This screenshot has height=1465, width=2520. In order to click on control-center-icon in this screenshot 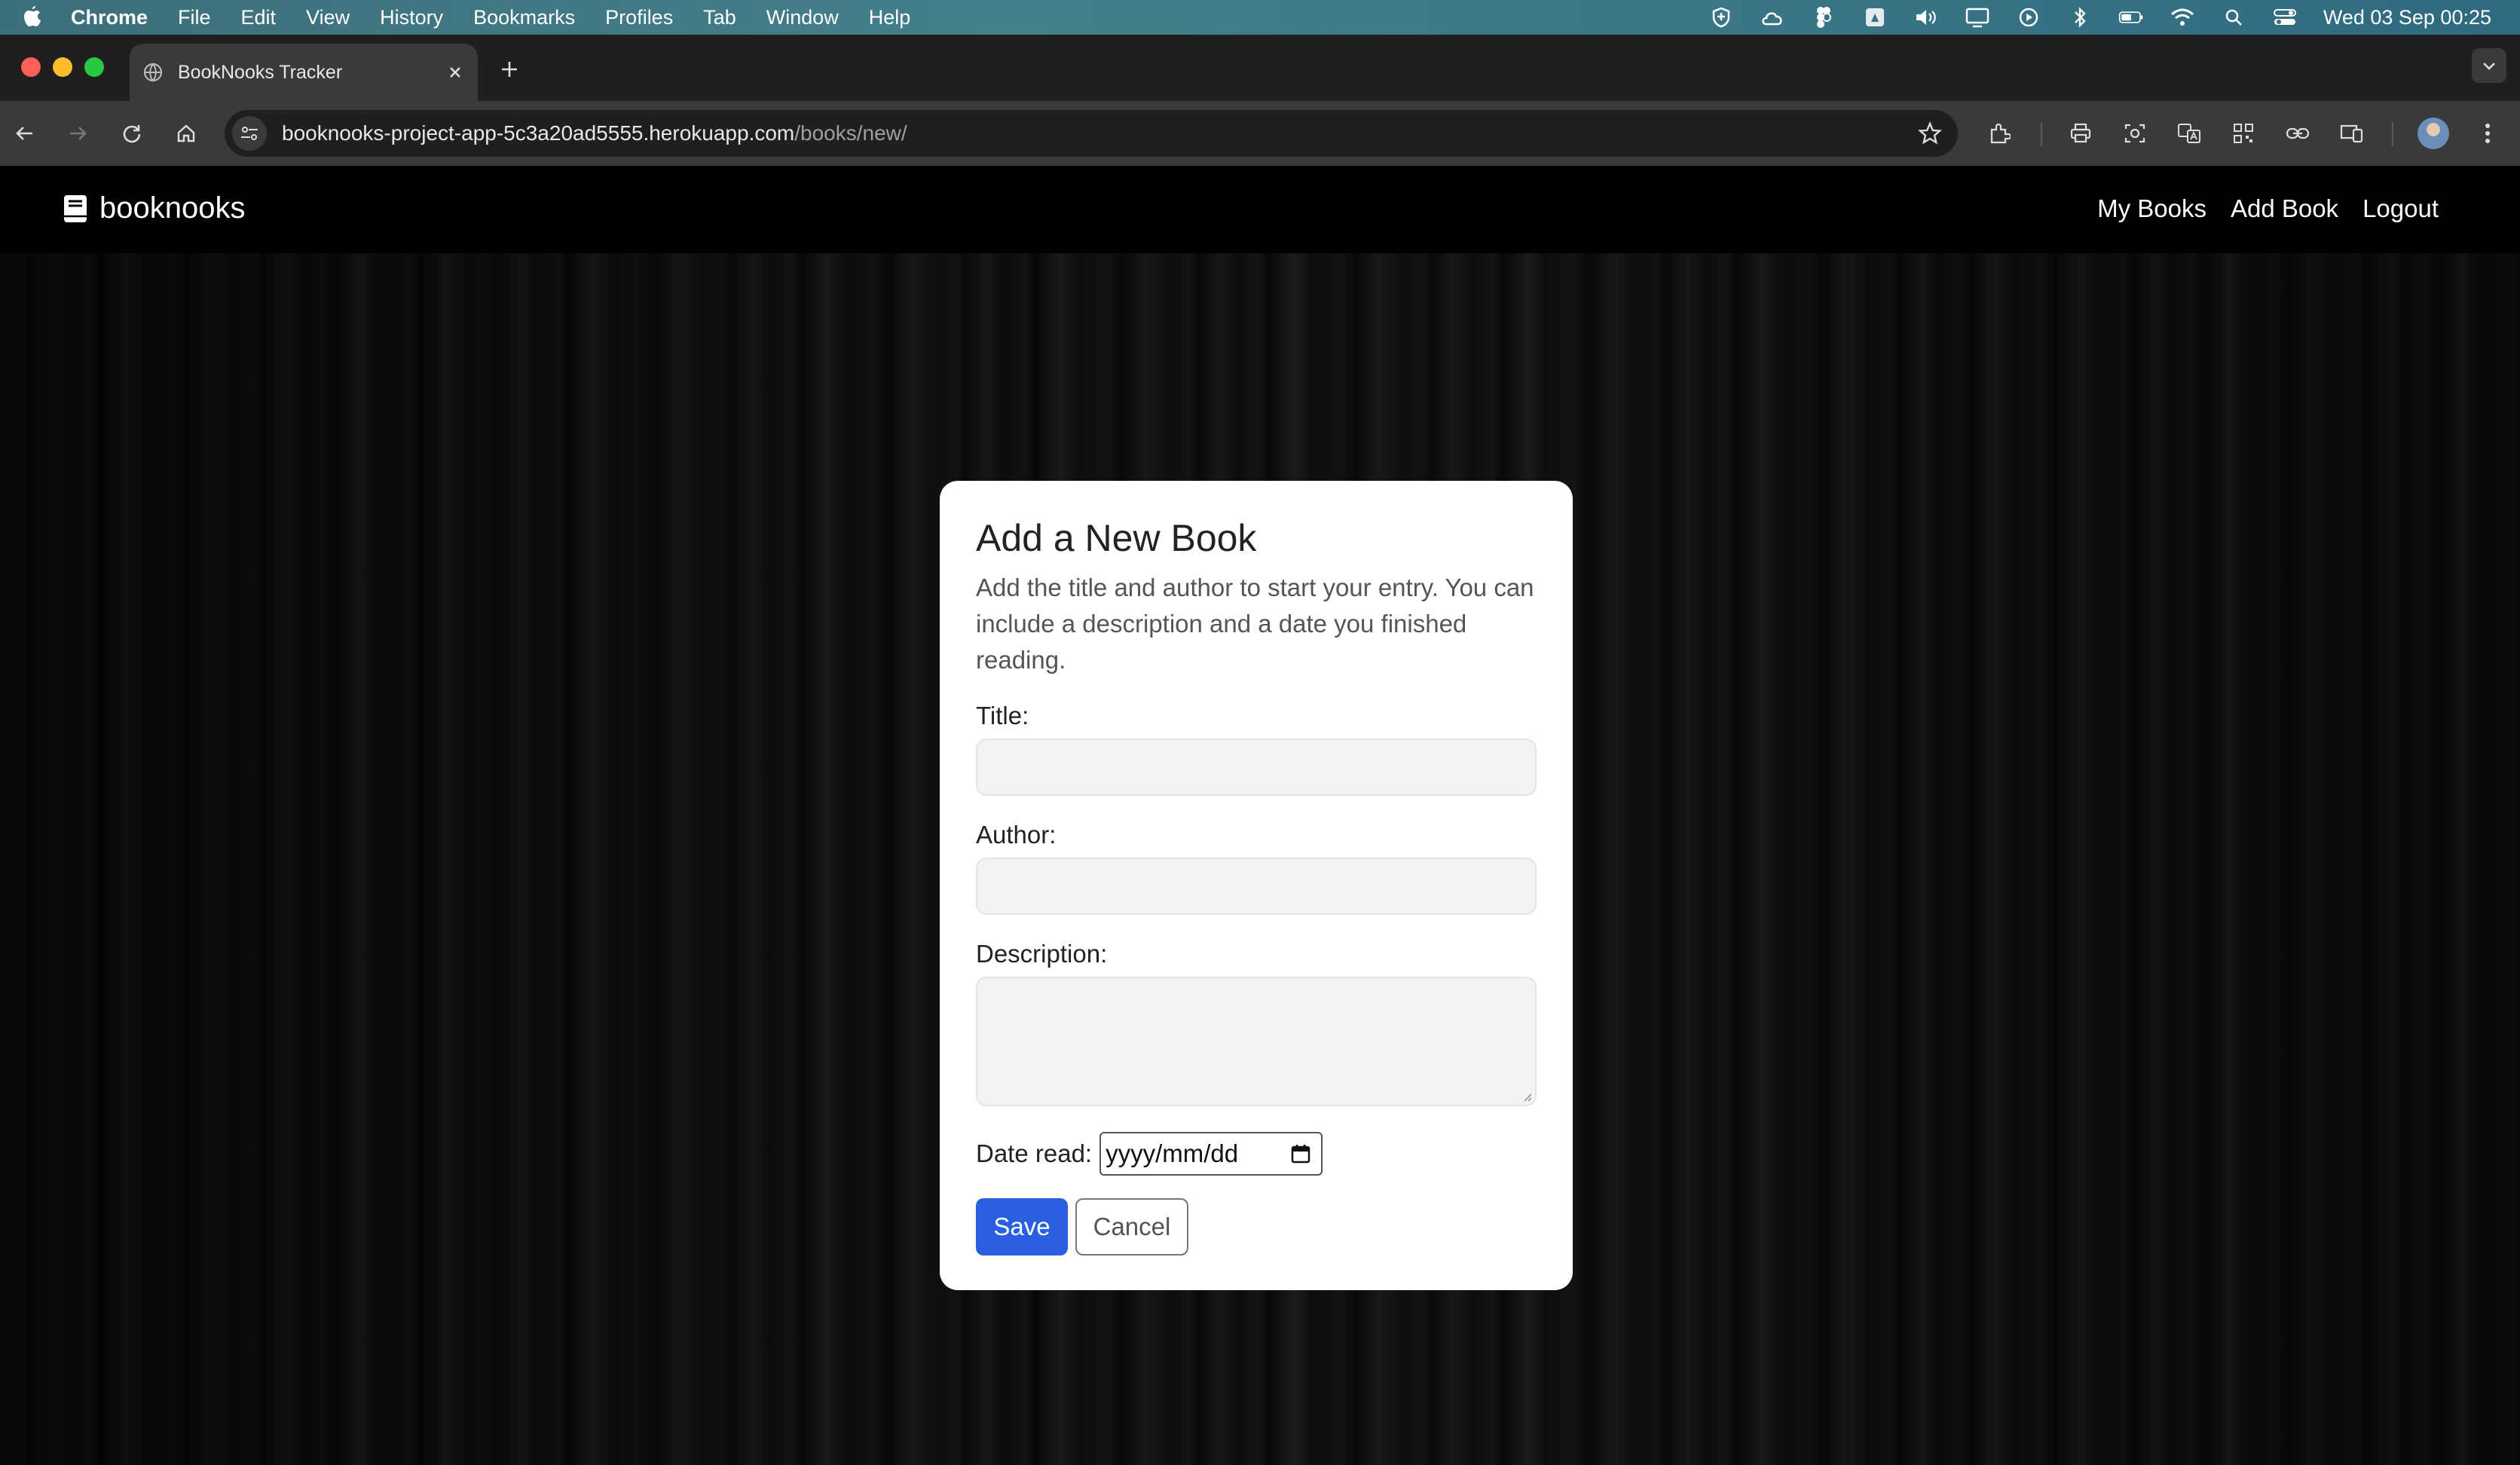, I will do `click(2285, 18)`.